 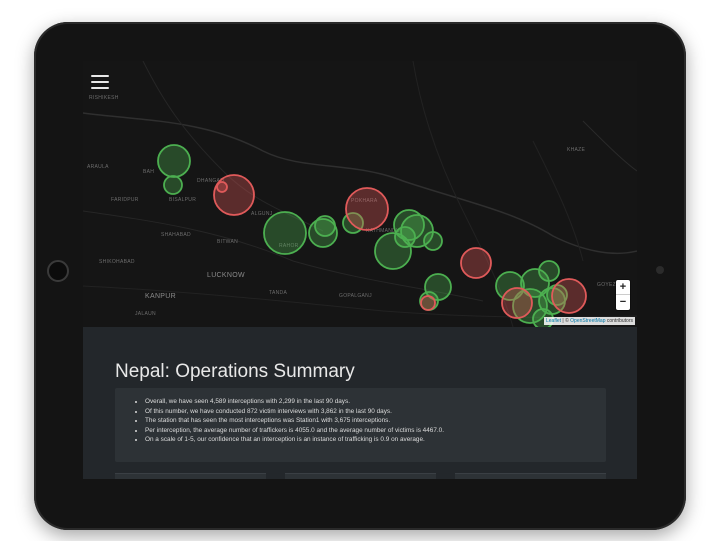 I want to click on zoom-control: + −, so click(x=623, y=295).